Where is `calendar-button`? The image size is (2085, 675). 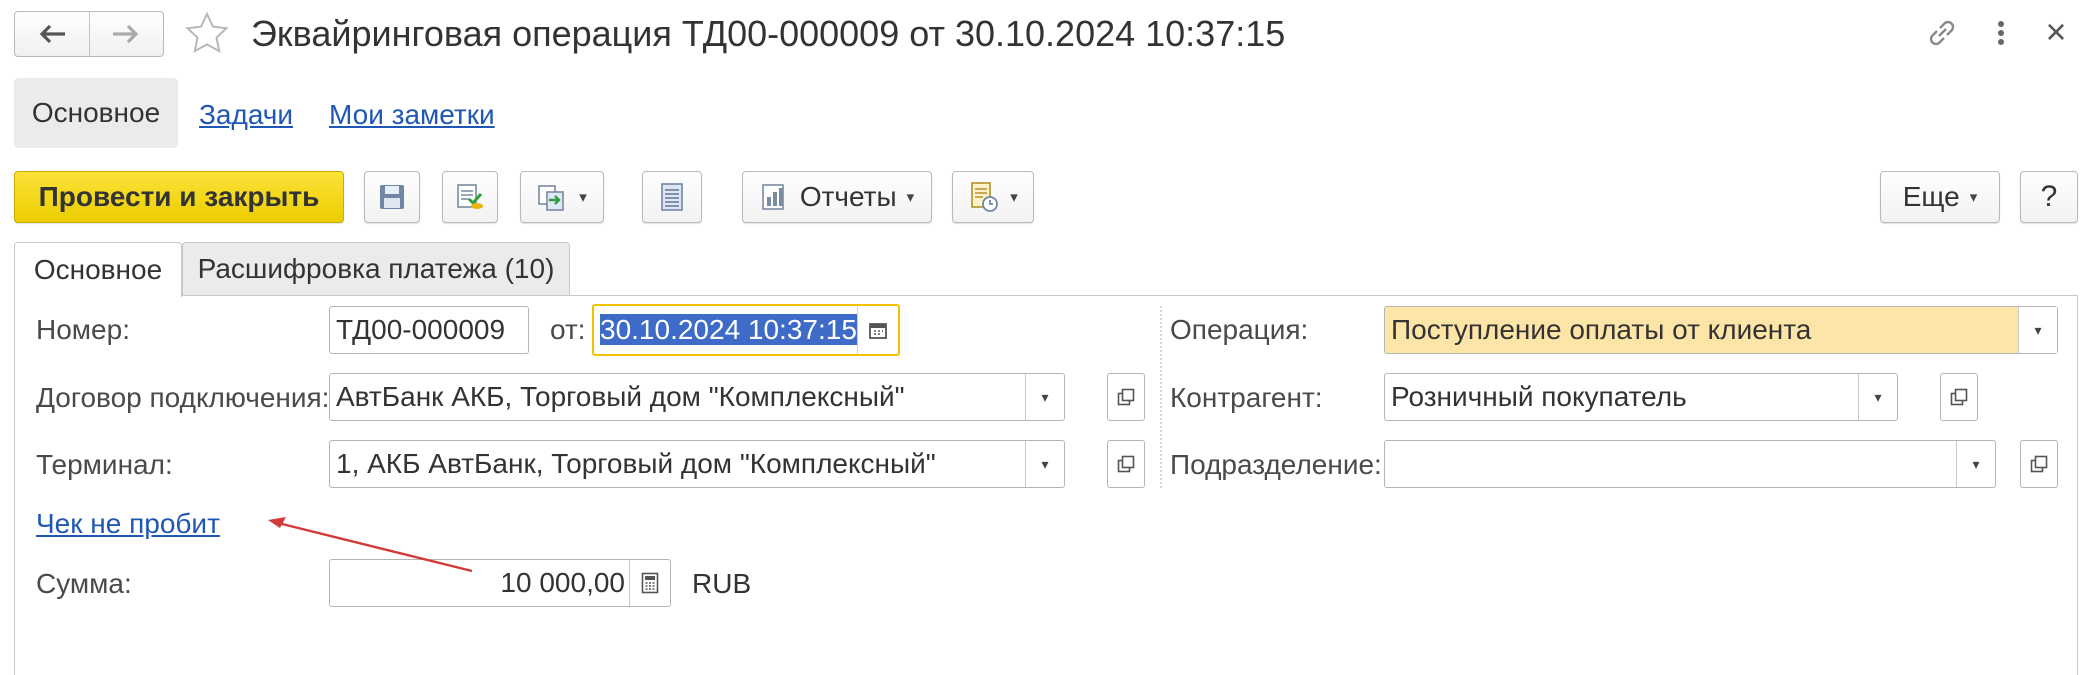 calendar-button is located at coordinates (877, 330).